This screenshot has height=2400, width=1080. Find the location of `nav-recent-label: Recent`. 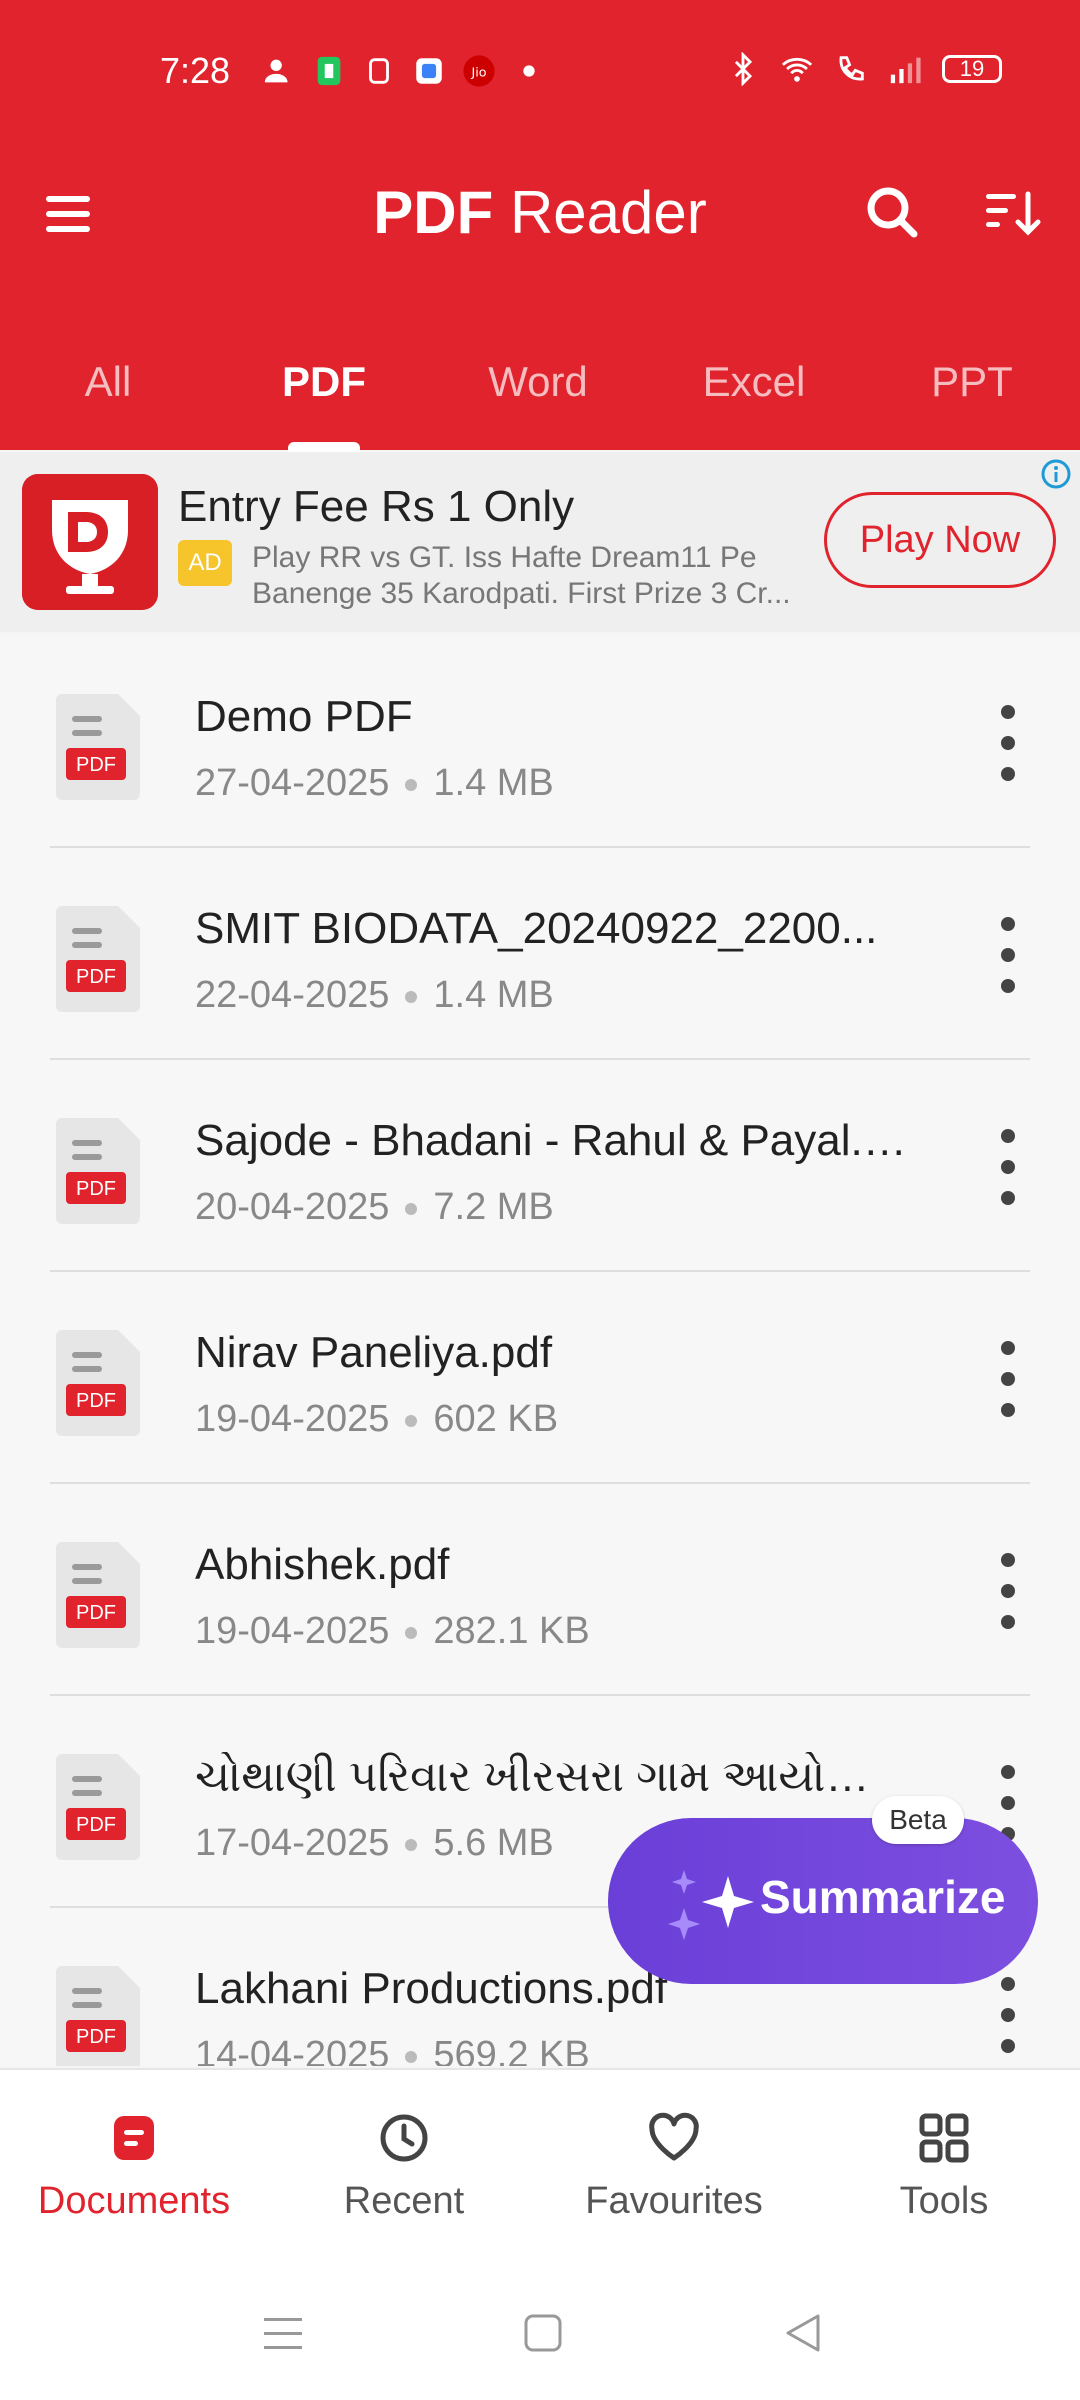

nav-recent-label: Recent is located at coordinates (404, 2201).